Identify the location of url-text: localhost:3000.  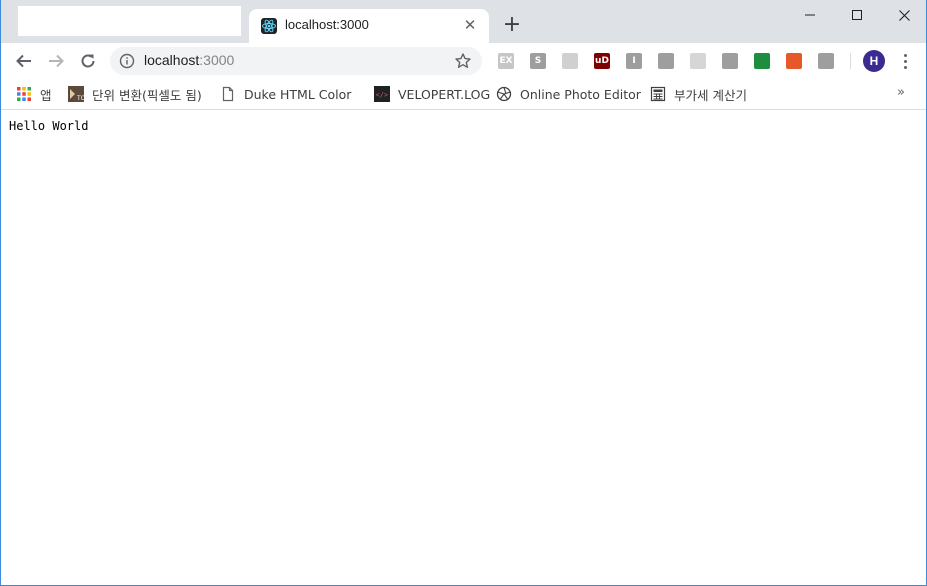
(189, 60).